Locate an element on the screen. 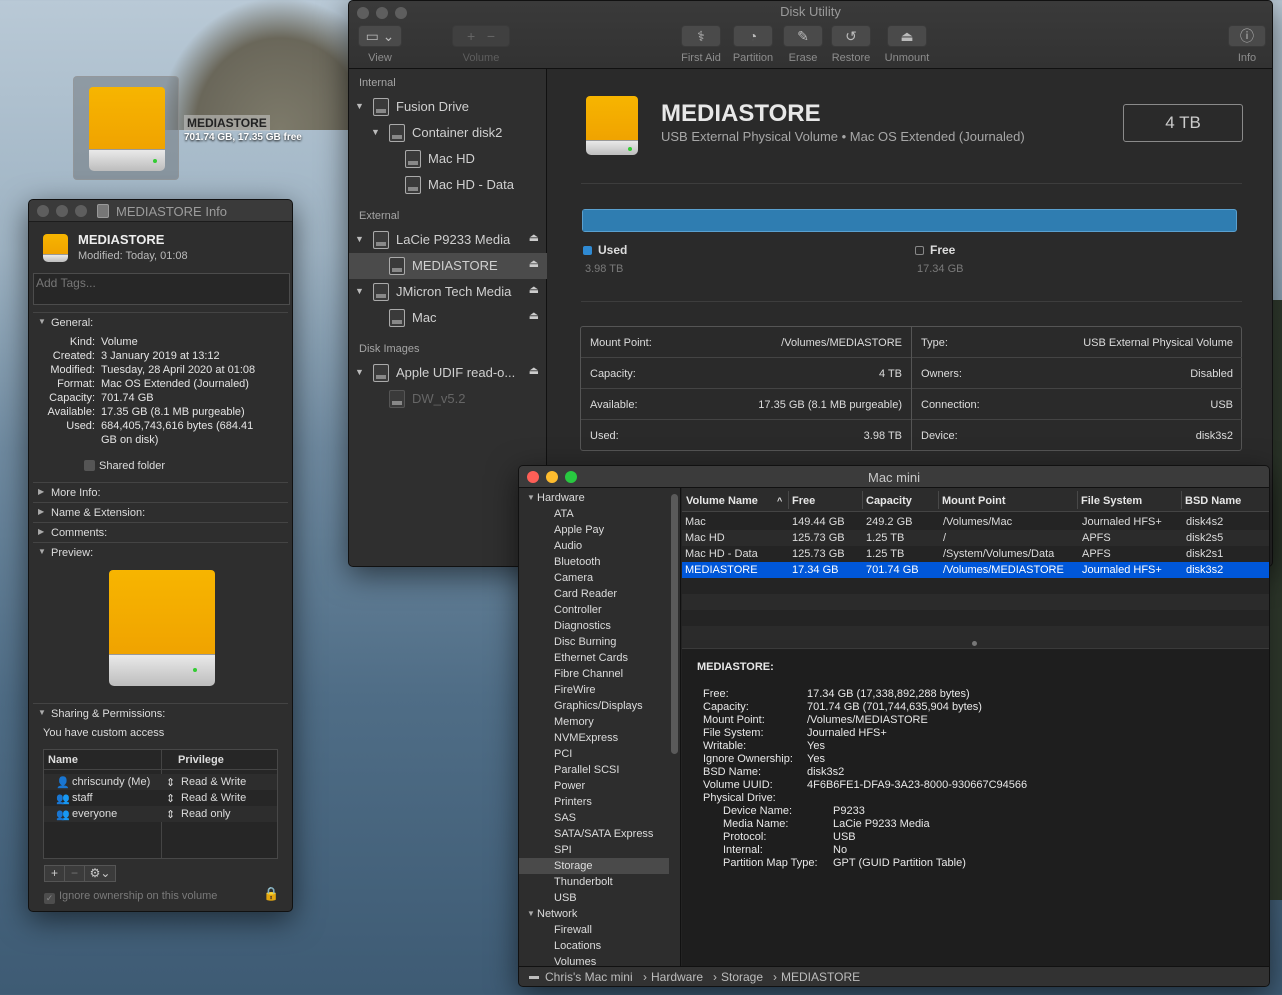  tree-item: Ethernet Cards is located at coordinates (594, 658).